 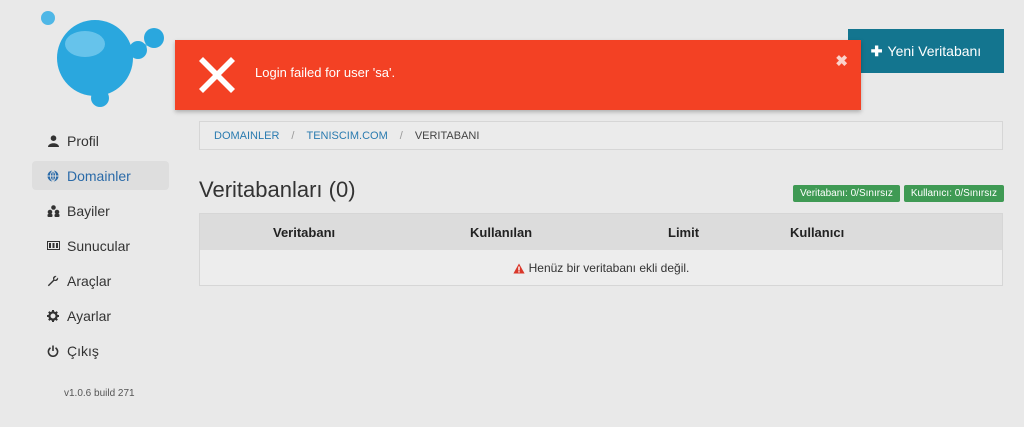 I want to click on close-icon: ✖, so click(x=841, y=61).